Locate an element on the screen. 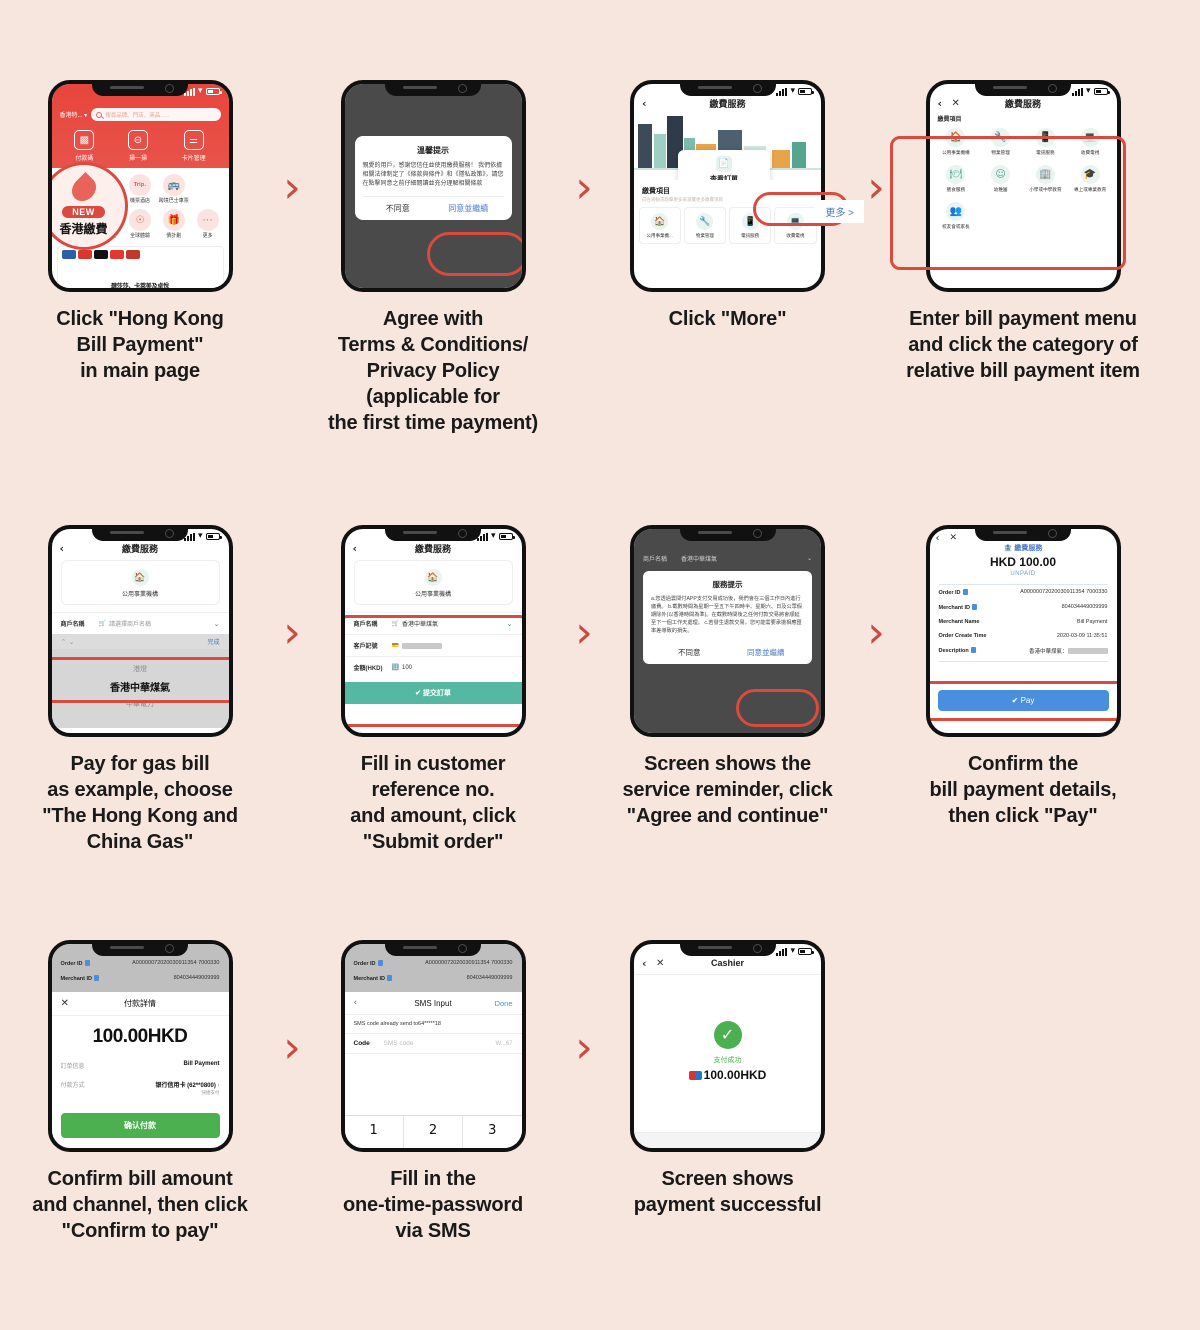 Image resolution: width=1200 pixels, height=1330 pixels. school-icon: 🏢 is located at coordinates (1045, 174).